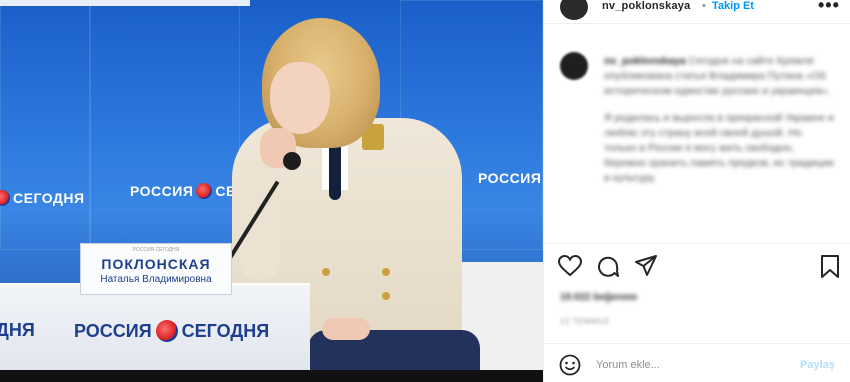 Image resolution: width=850 pixels, height=382 pixels. I want to click on likes-count: 19.022 beğenme, so click(598, 297).